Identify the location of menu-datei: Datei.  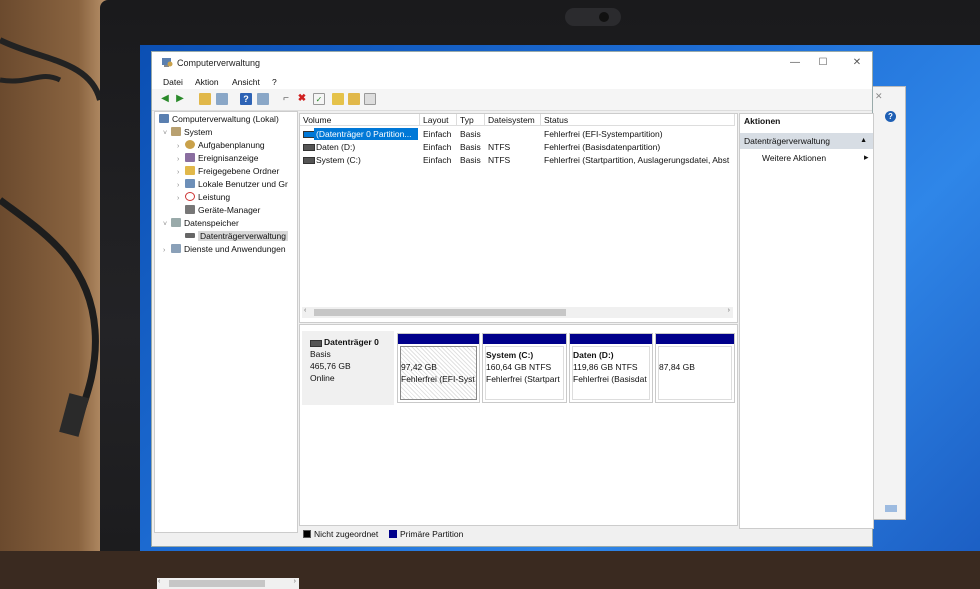
(173, 82).